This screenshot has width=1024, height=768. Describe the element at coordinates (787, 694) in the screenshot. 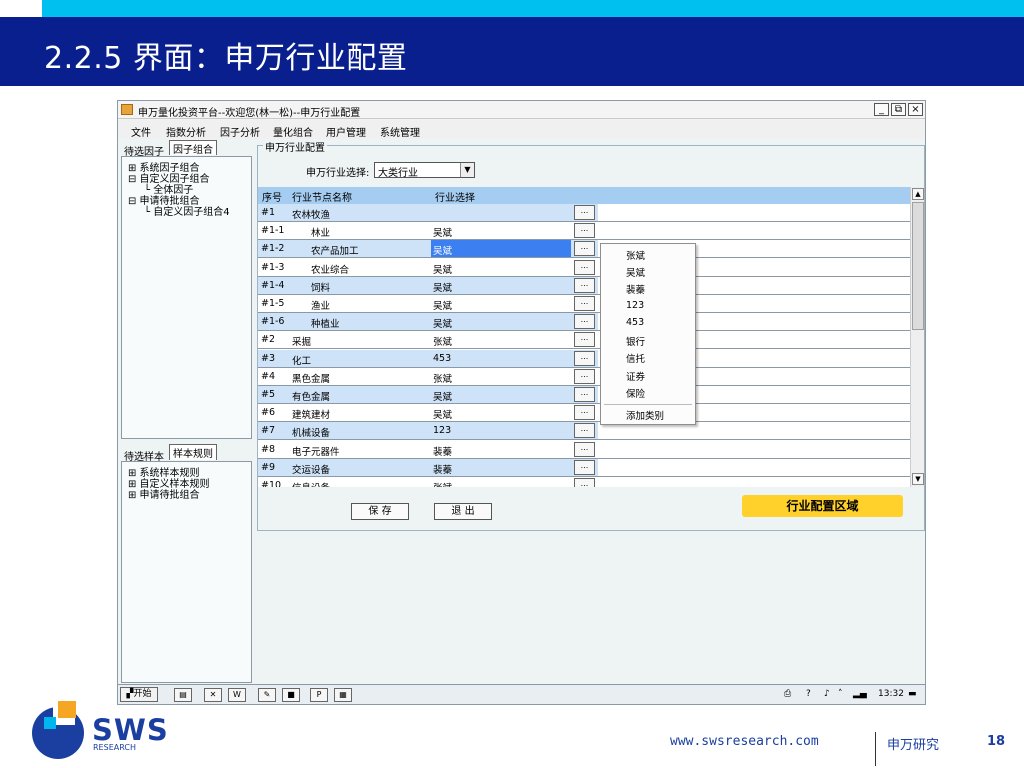

I see `printer-icon: ⎙` at that location.